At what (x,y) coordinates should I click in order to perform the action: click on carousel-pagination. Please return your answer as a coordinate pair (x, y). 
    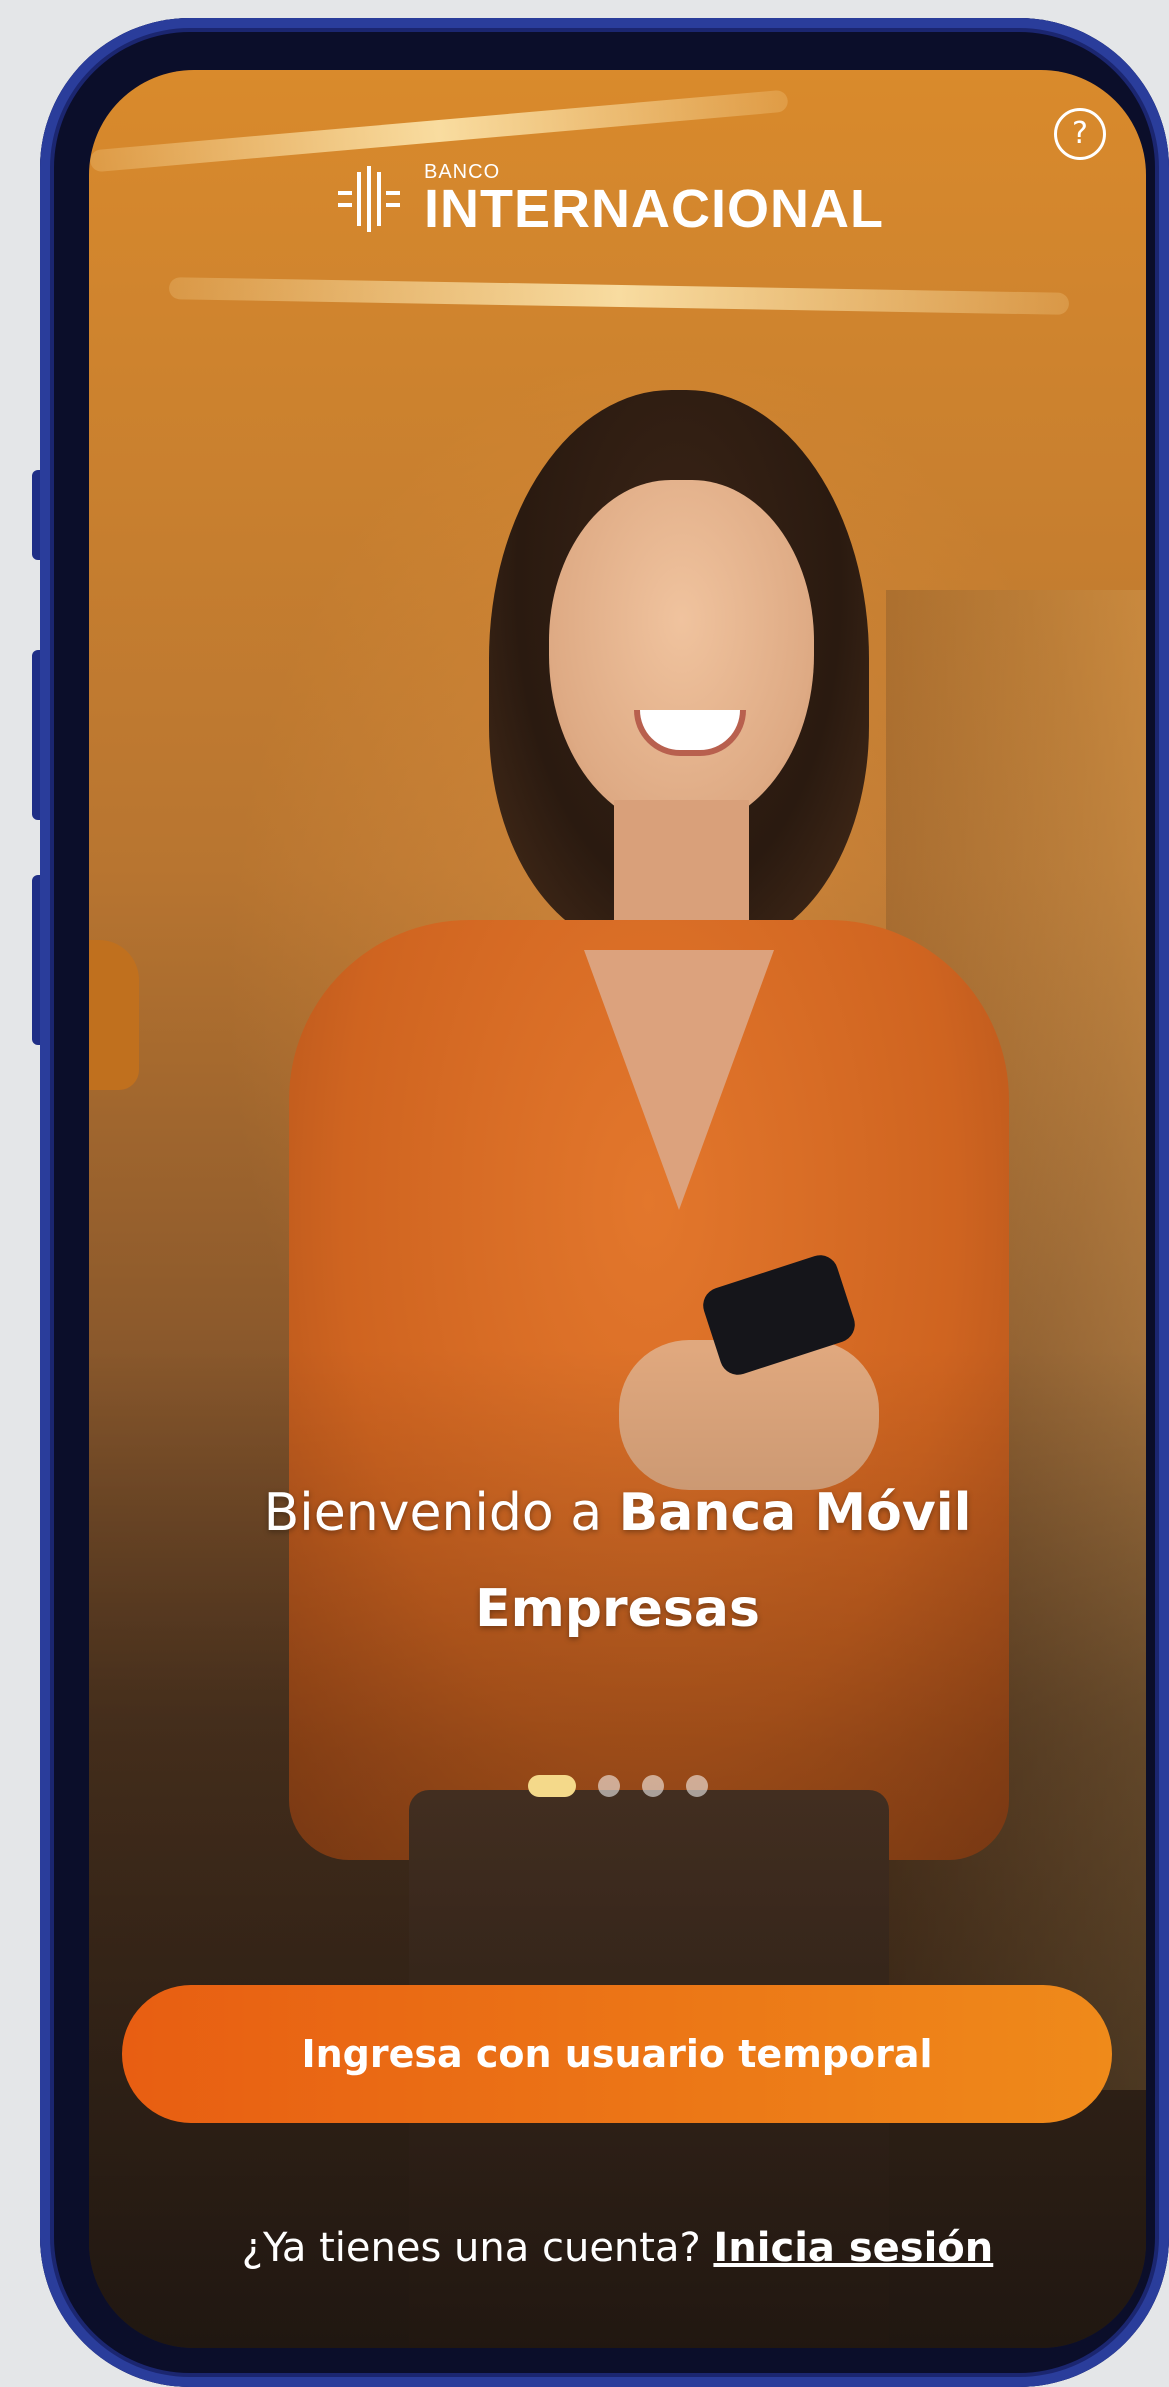
    Looking at the image, I should click on (617, 1786).